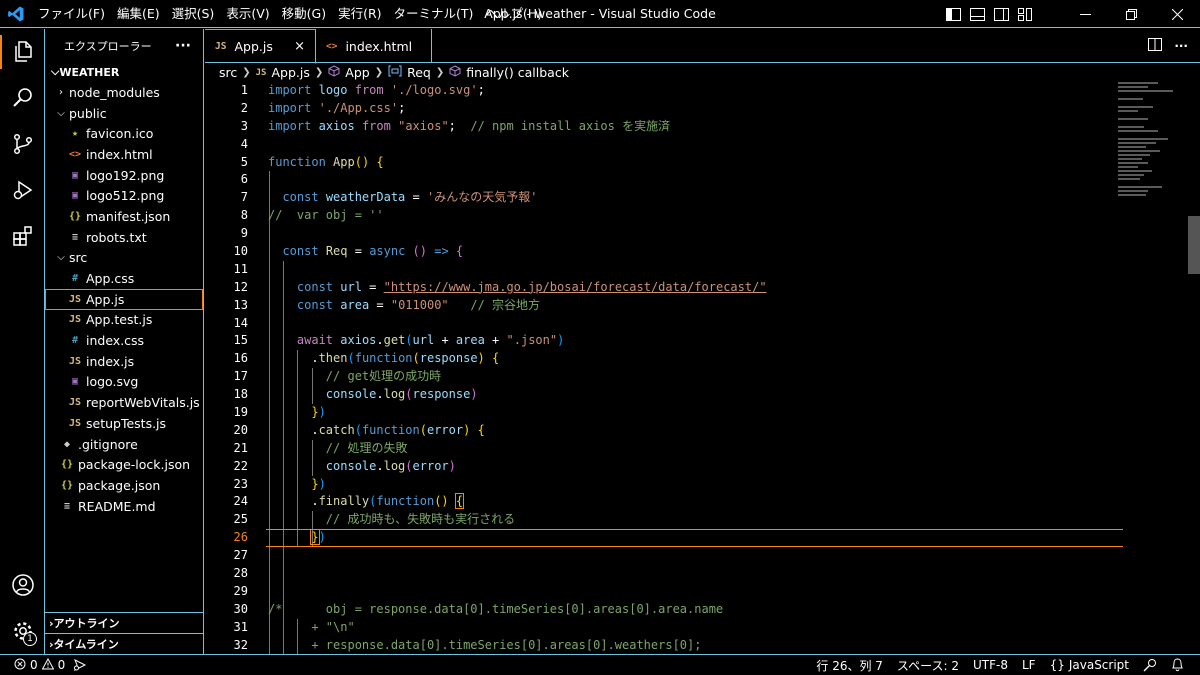 The height and width of the screenshot is (675, 1200). Describe the element at coordinates (124, 216) in the screenshot. I see `tree-file: {} manifest.json` at that location.